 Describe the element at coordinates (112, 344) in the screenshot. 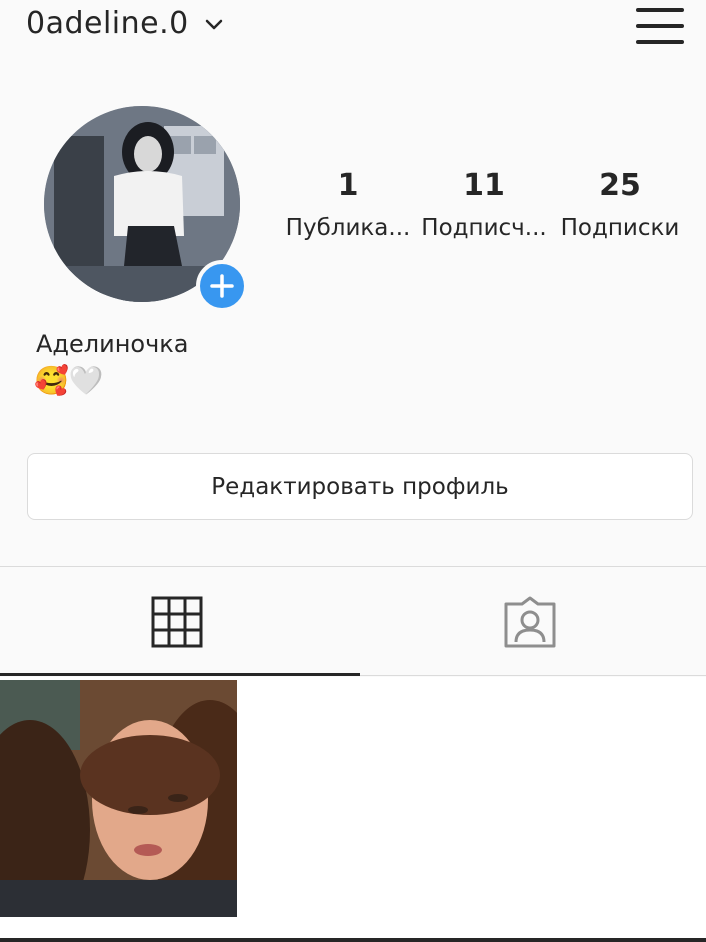

I see `profile-full-name: Аделиночка` at that location.